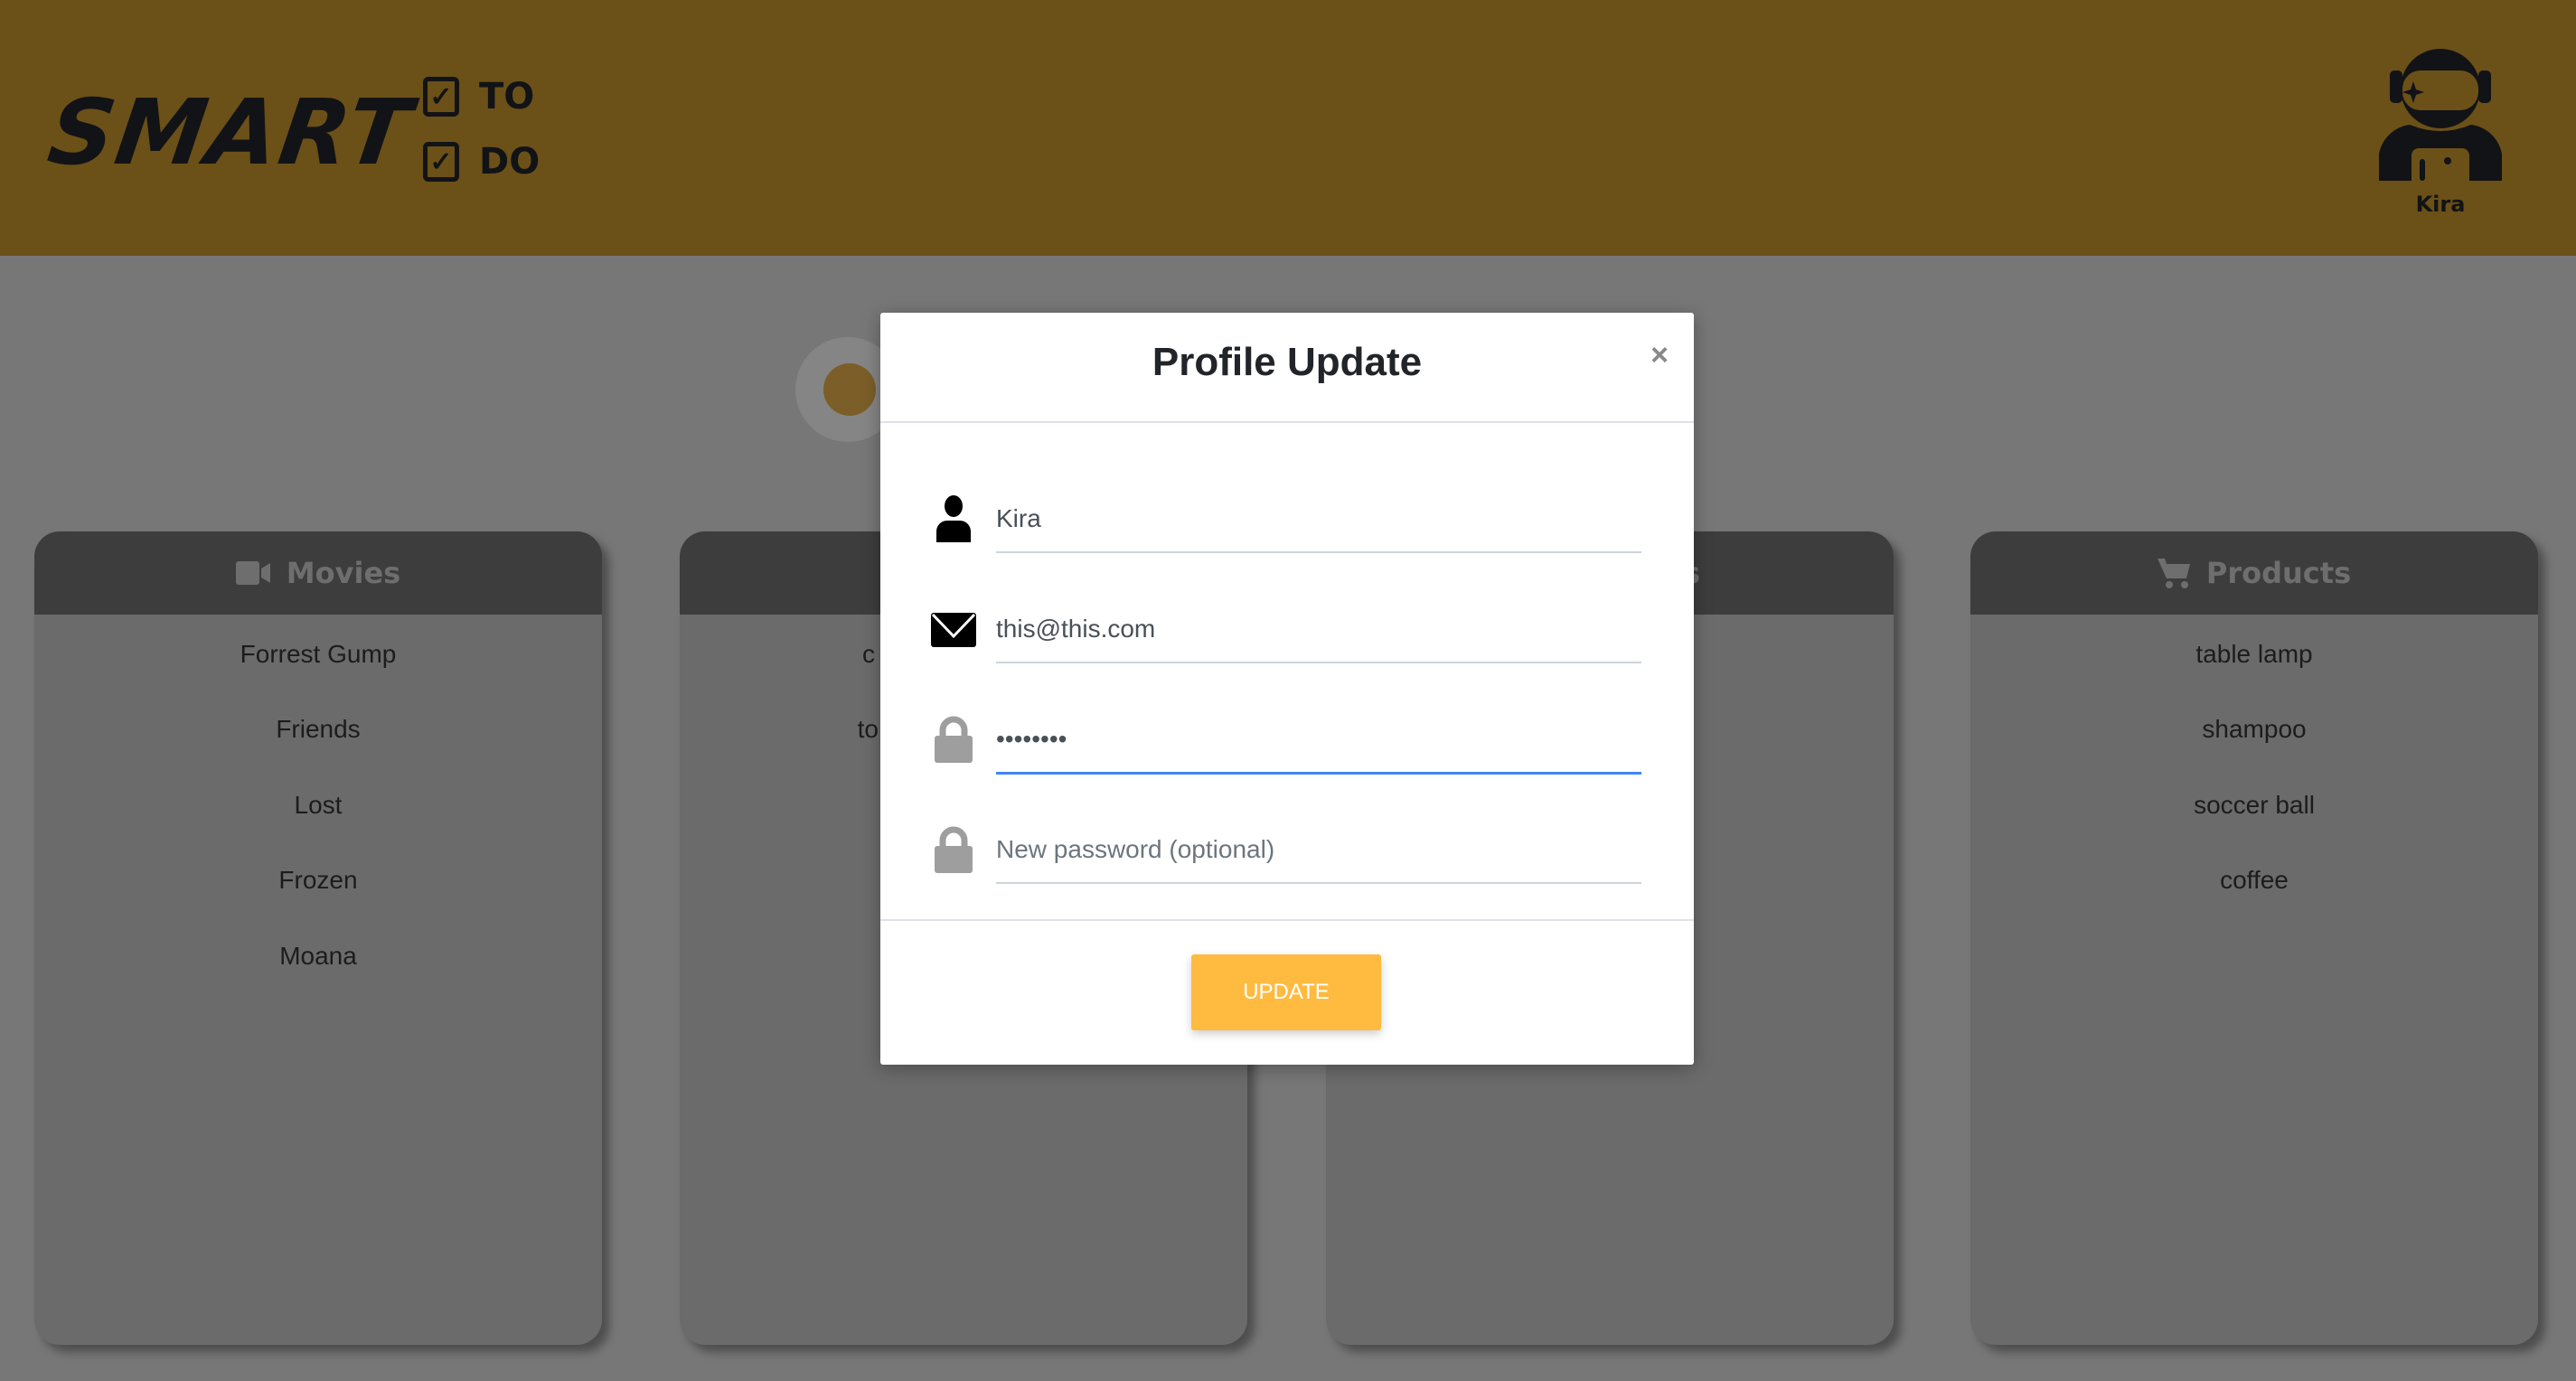 The height and width of the screenshot is (1381, 2576). Describe the element at coordinates (2254, 881) in the screenshot. I see `list-item: coffee` at that location.